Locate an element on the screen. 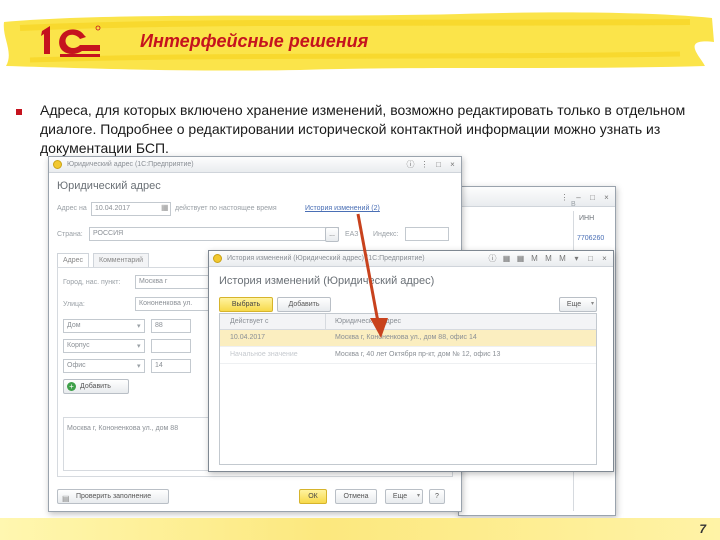  office-type-select: Офис is located at coordinates (104, 366).